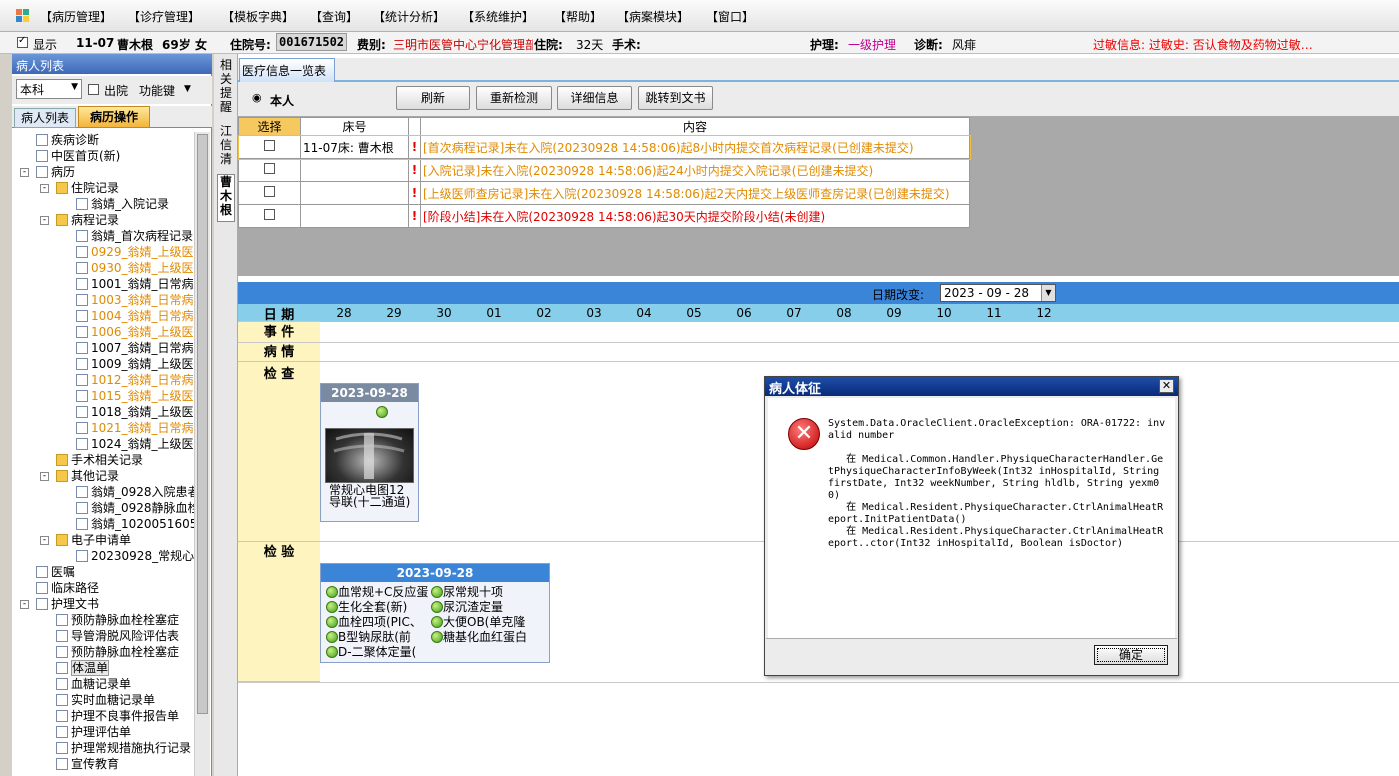  What do you see at coordinates (114, 117) in the screenshot?
I see `tab-record-ops: 病历操作` at bounding box center [114, 117].